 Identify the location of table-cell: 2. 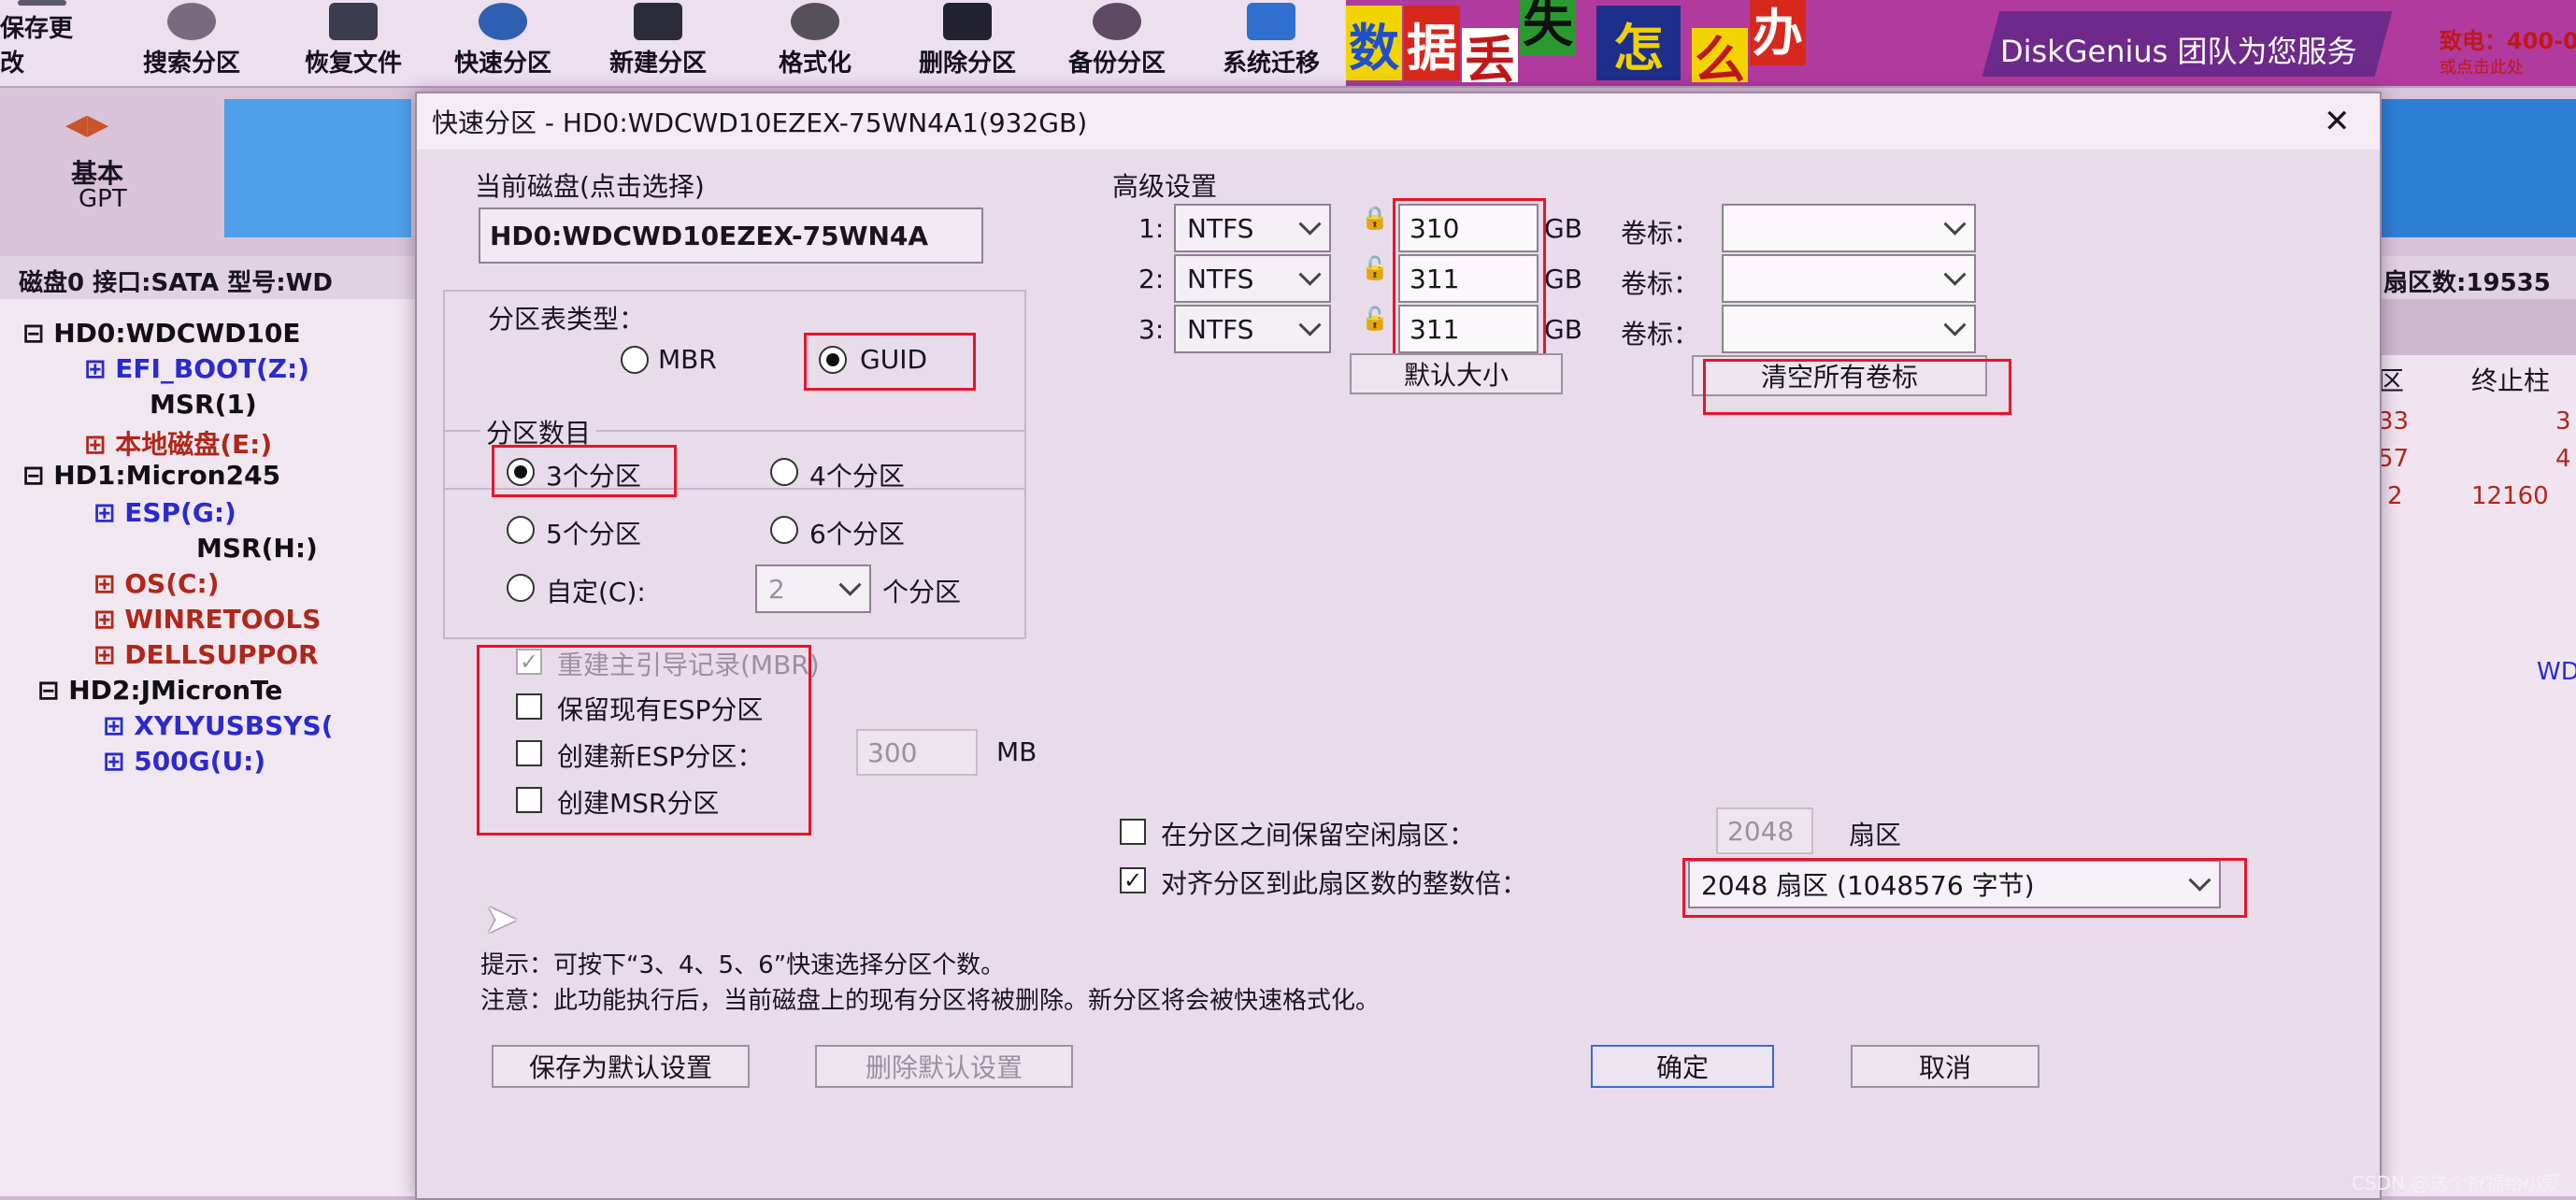
(2395, 496).